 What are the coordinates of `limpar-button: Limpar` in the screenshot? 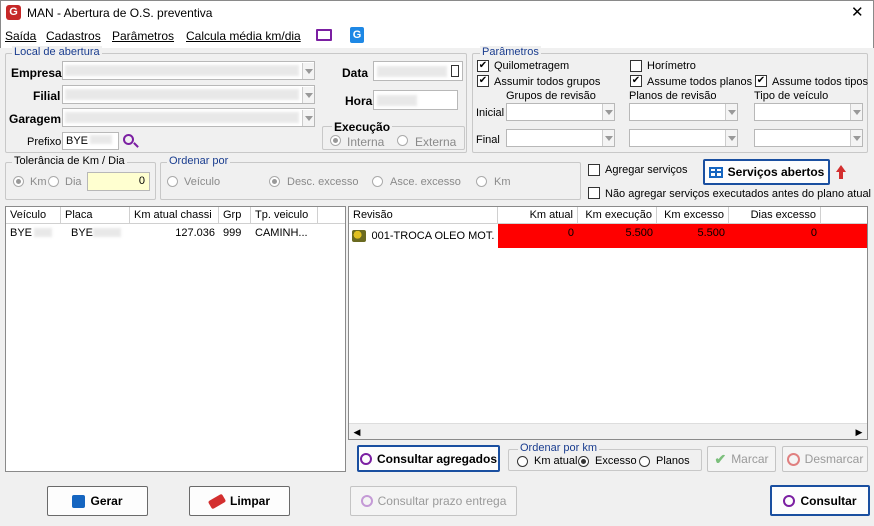 It's located at (239, 501).